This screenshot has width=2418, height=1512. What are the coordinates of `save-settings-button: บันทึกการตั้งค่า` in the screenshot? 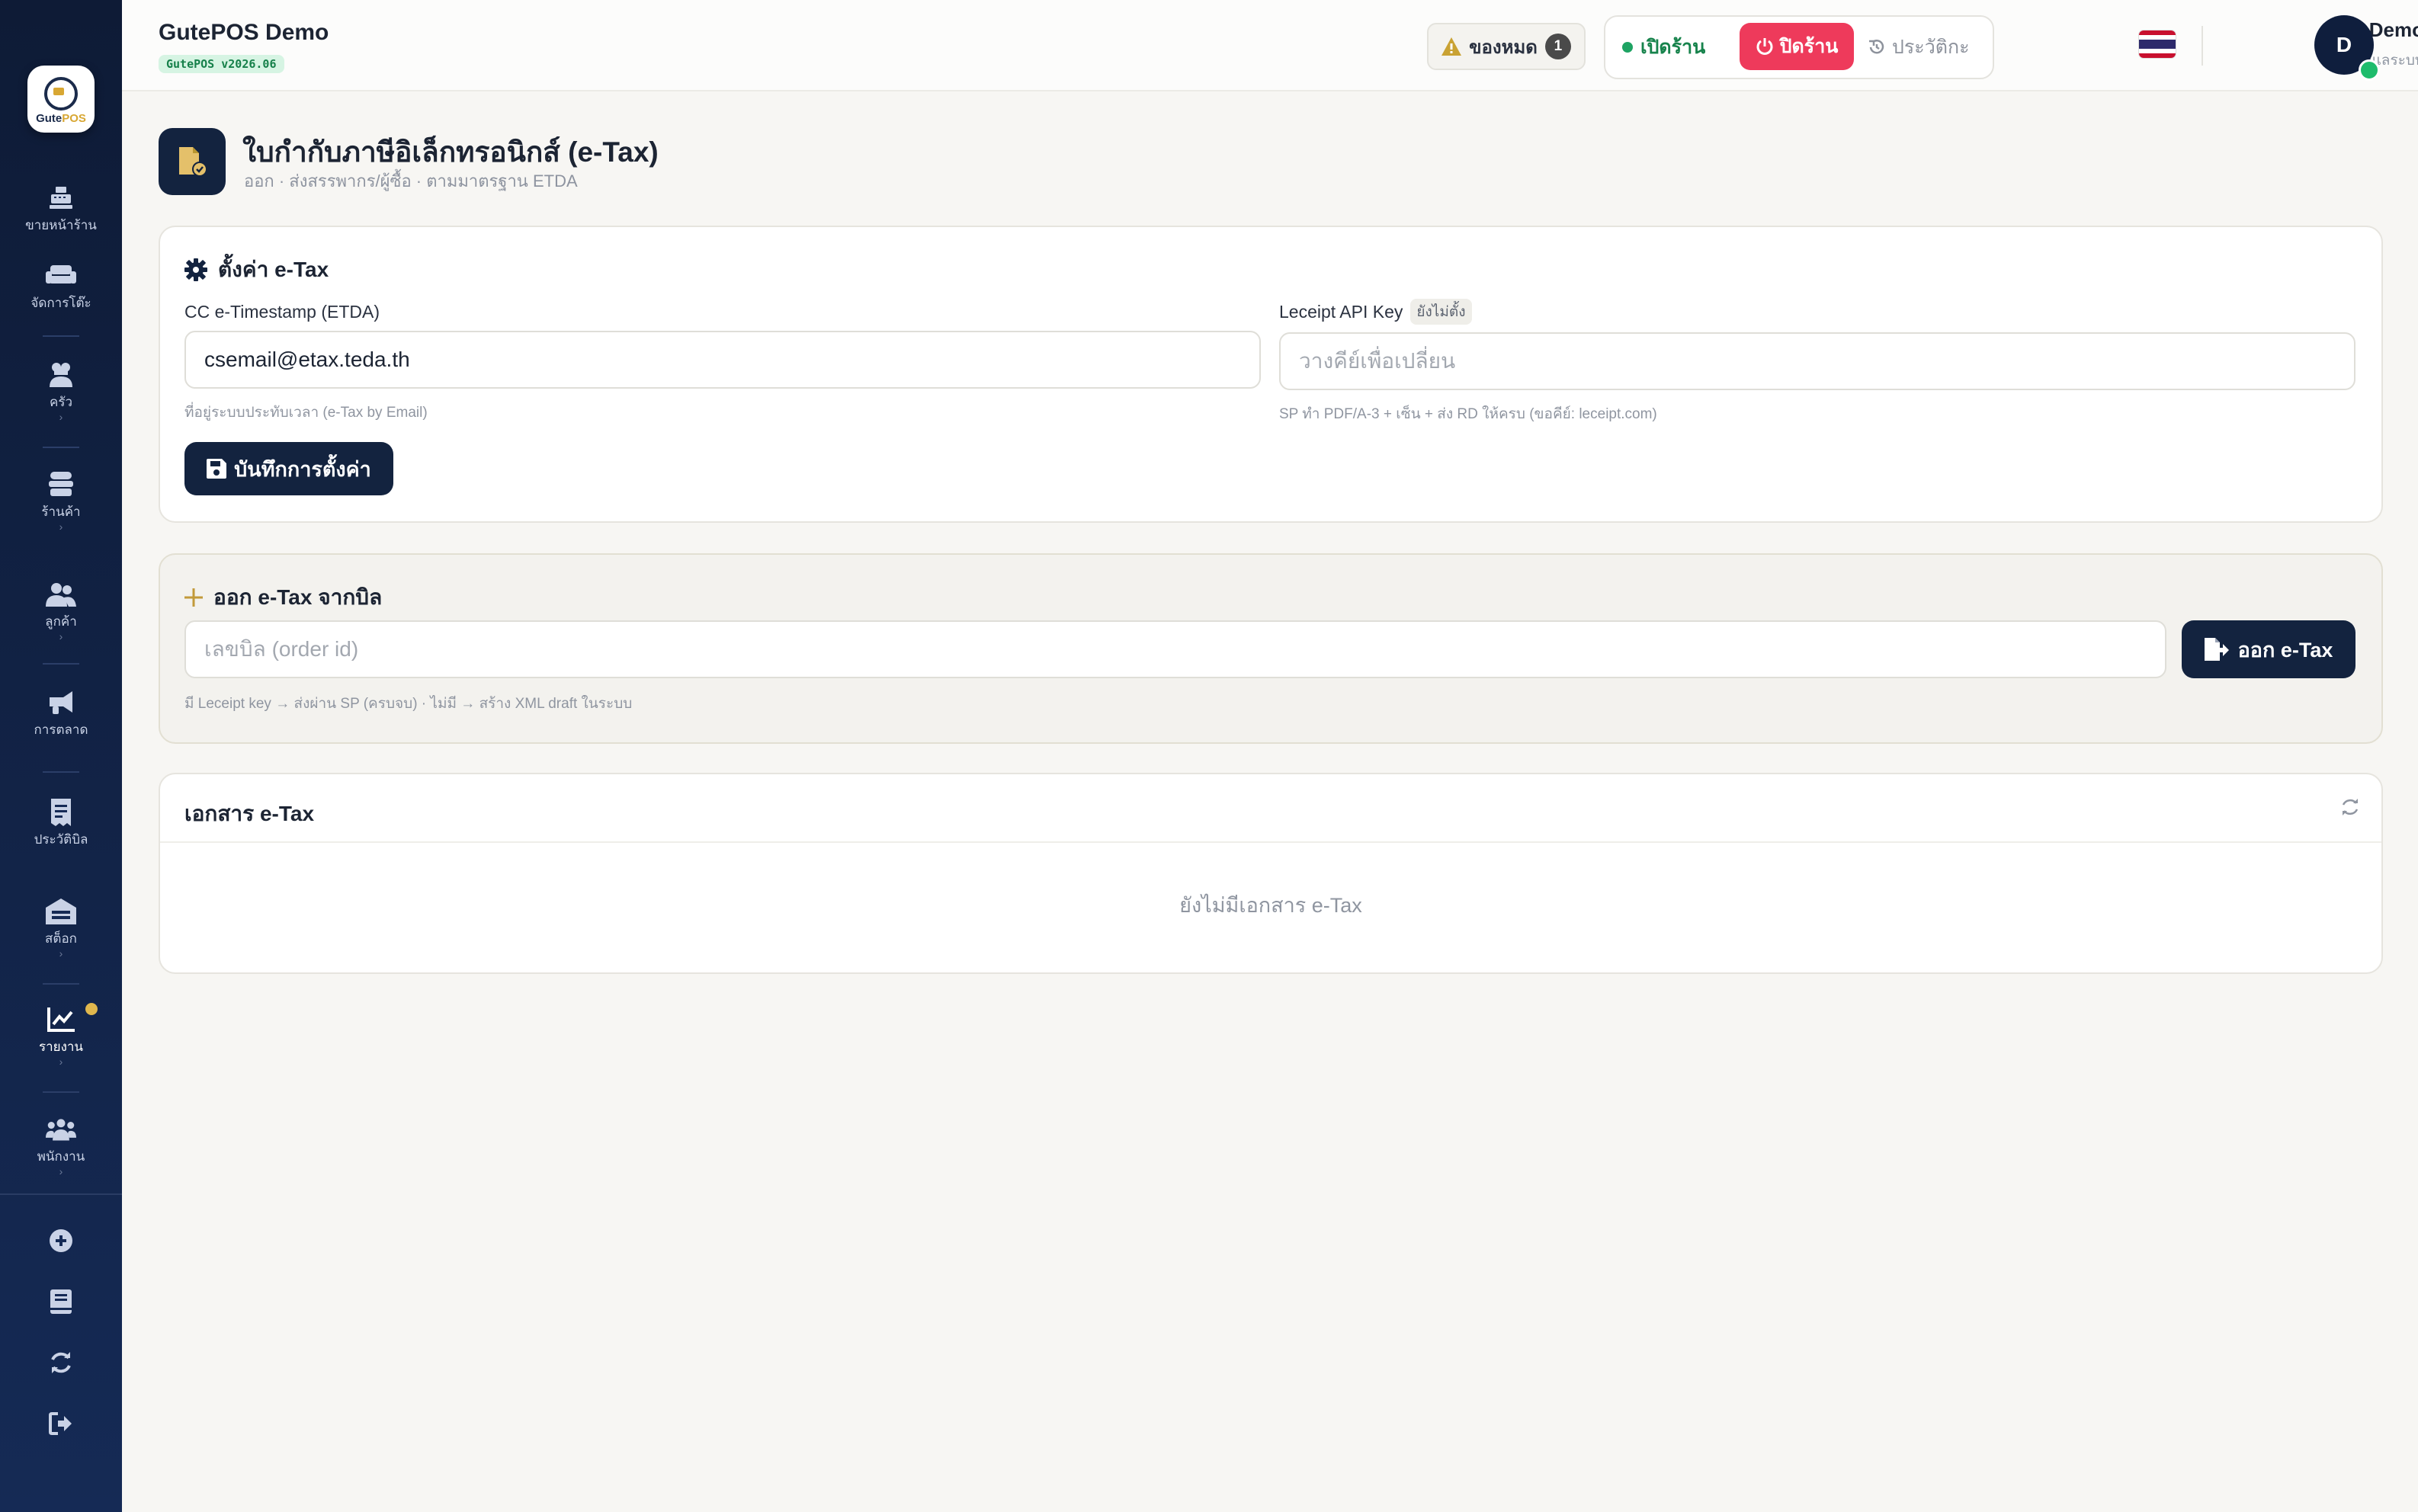 It's located at (288, 468).